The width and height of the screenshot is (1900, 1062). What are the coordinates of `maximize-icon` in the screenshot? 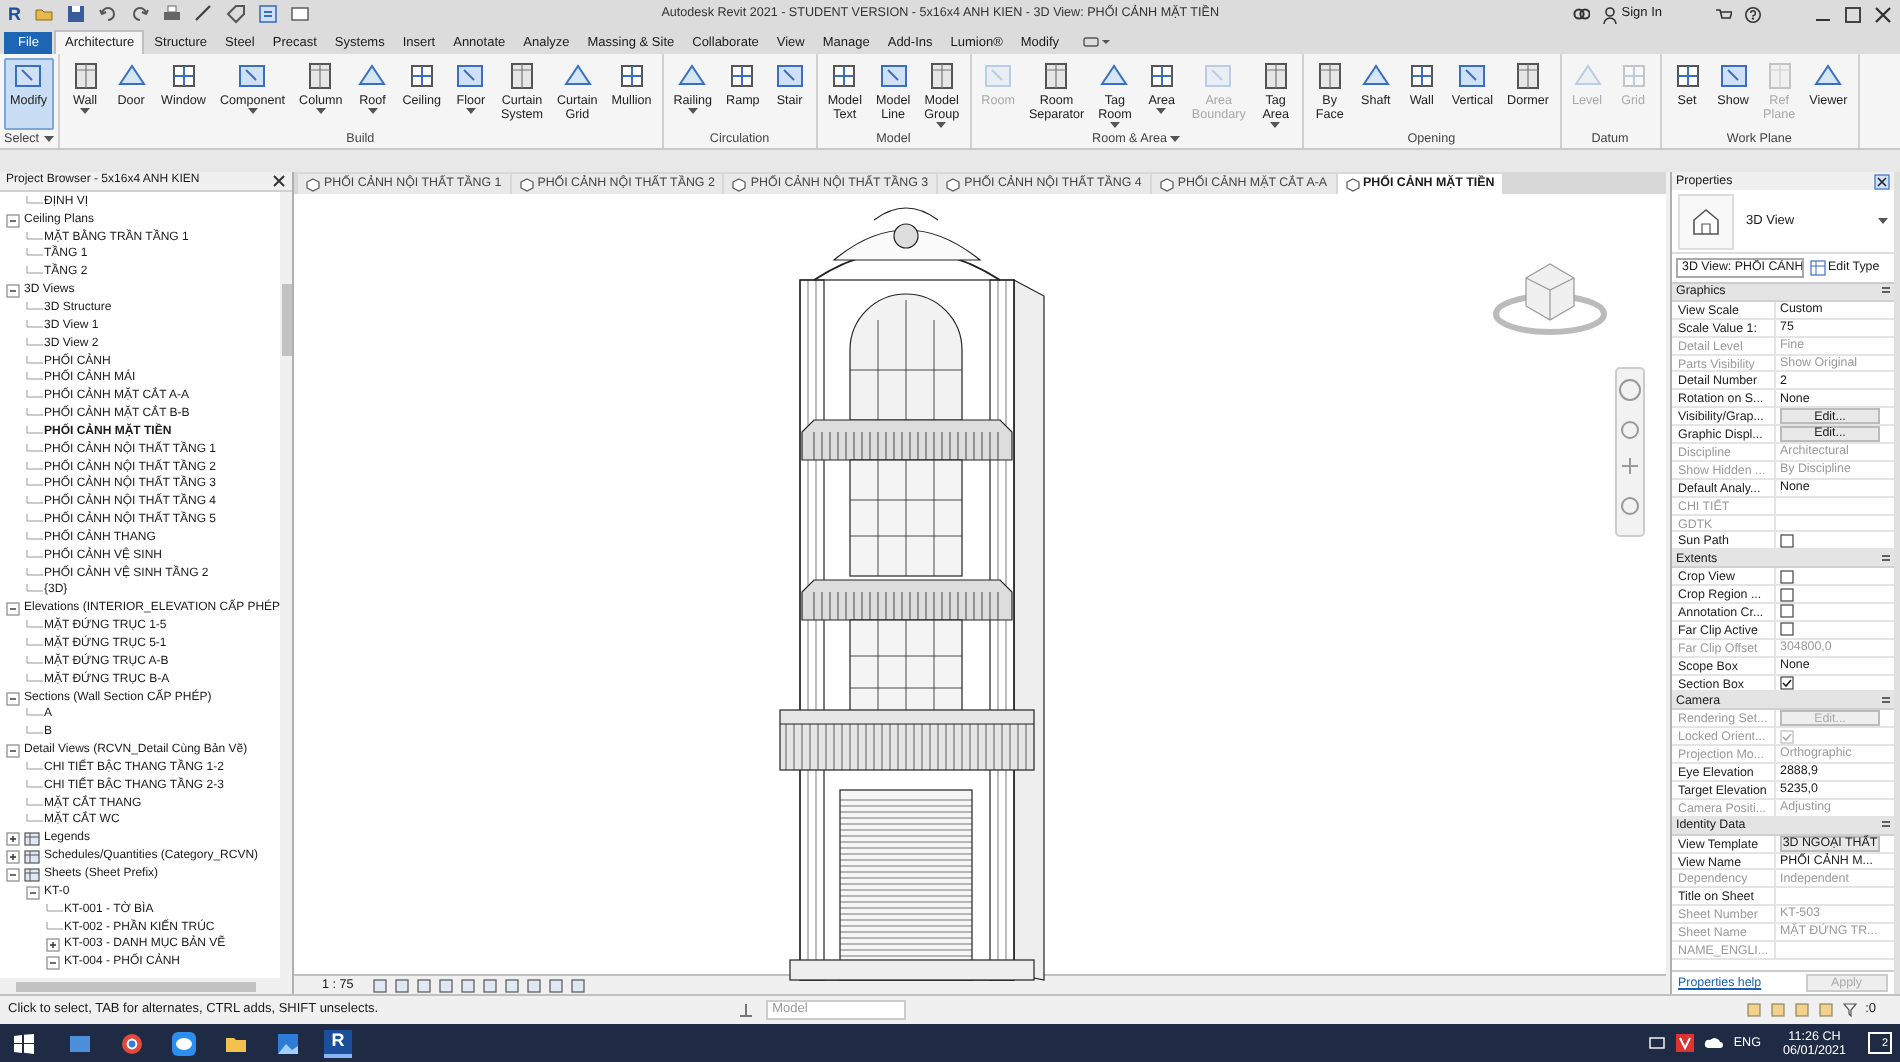 It's located at (1853, 14).